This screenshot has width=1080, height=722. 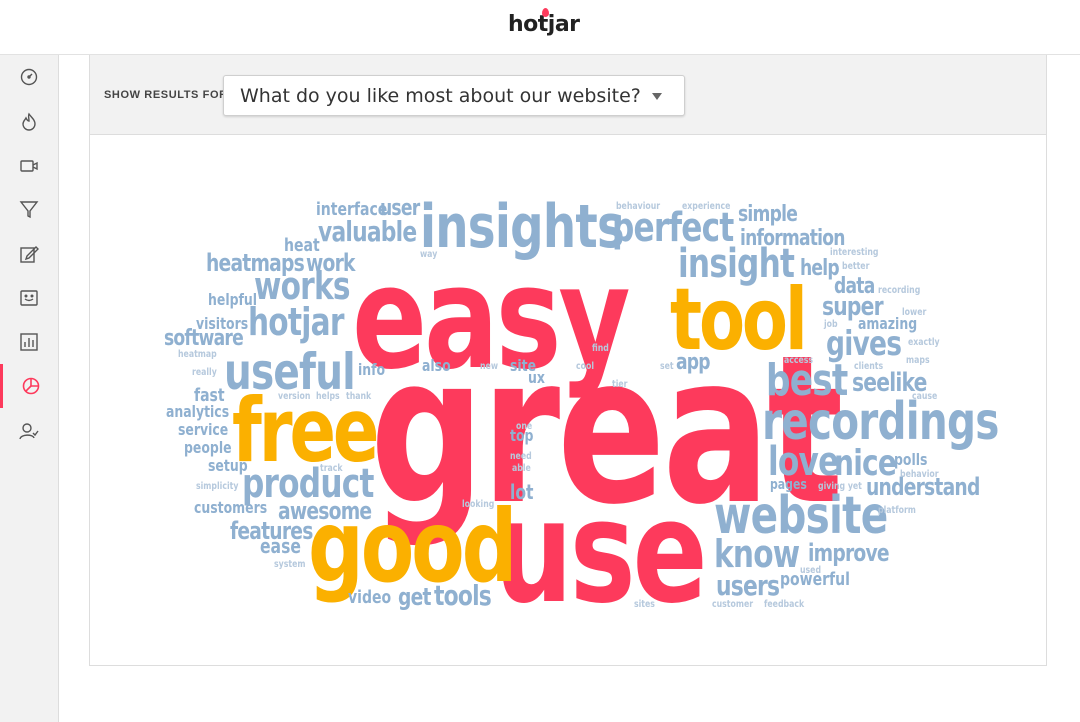 What do you see at coordinates (856, 266) in the screenshot?
I see `word-cloud-word: better` at bounding box center [856, 266].